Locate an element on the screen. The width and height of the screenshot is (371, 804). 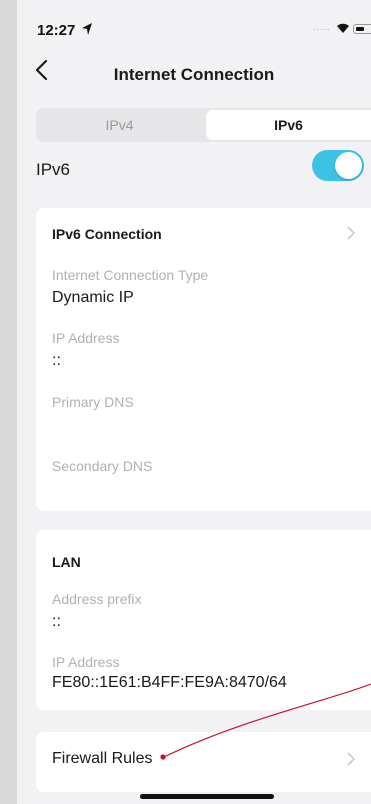
page-title: Internet Connection is located at coordinates (194, 74).